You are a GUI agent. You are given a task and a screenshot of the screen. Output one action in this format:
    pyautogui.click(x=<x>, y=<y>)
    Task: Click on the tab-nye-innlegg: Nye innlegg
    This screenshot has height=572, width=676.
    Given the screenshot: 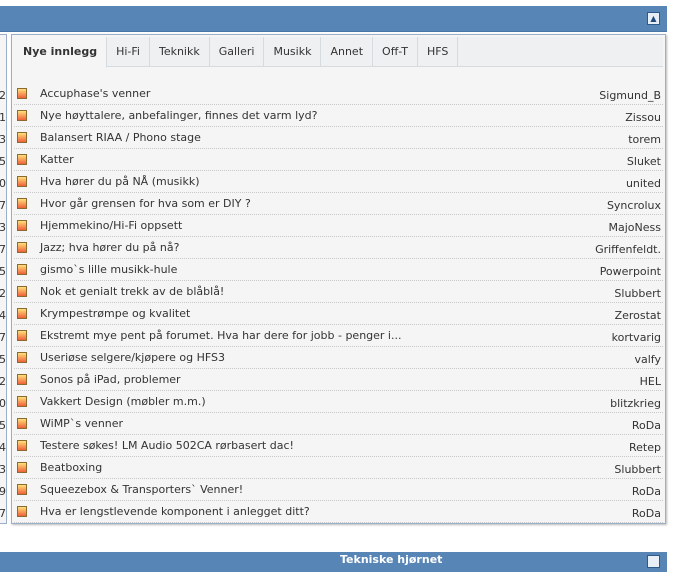 What is the action you would take?
    pyautogui.click(x=61, y=52)
    